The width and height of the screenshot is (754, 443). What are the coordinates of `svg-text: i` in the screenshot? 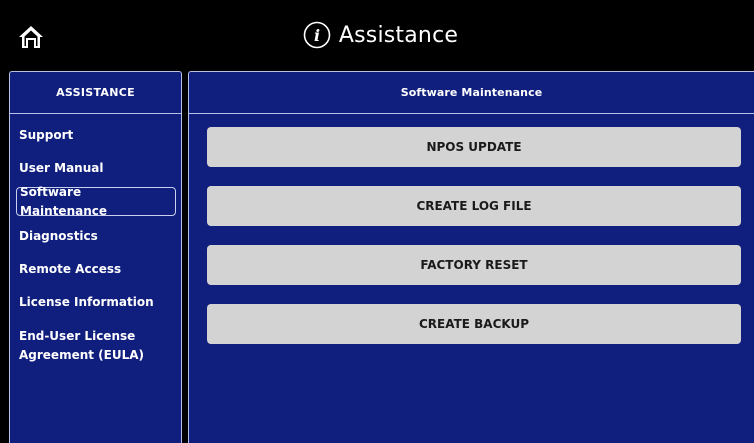 It's located at (317, 35).